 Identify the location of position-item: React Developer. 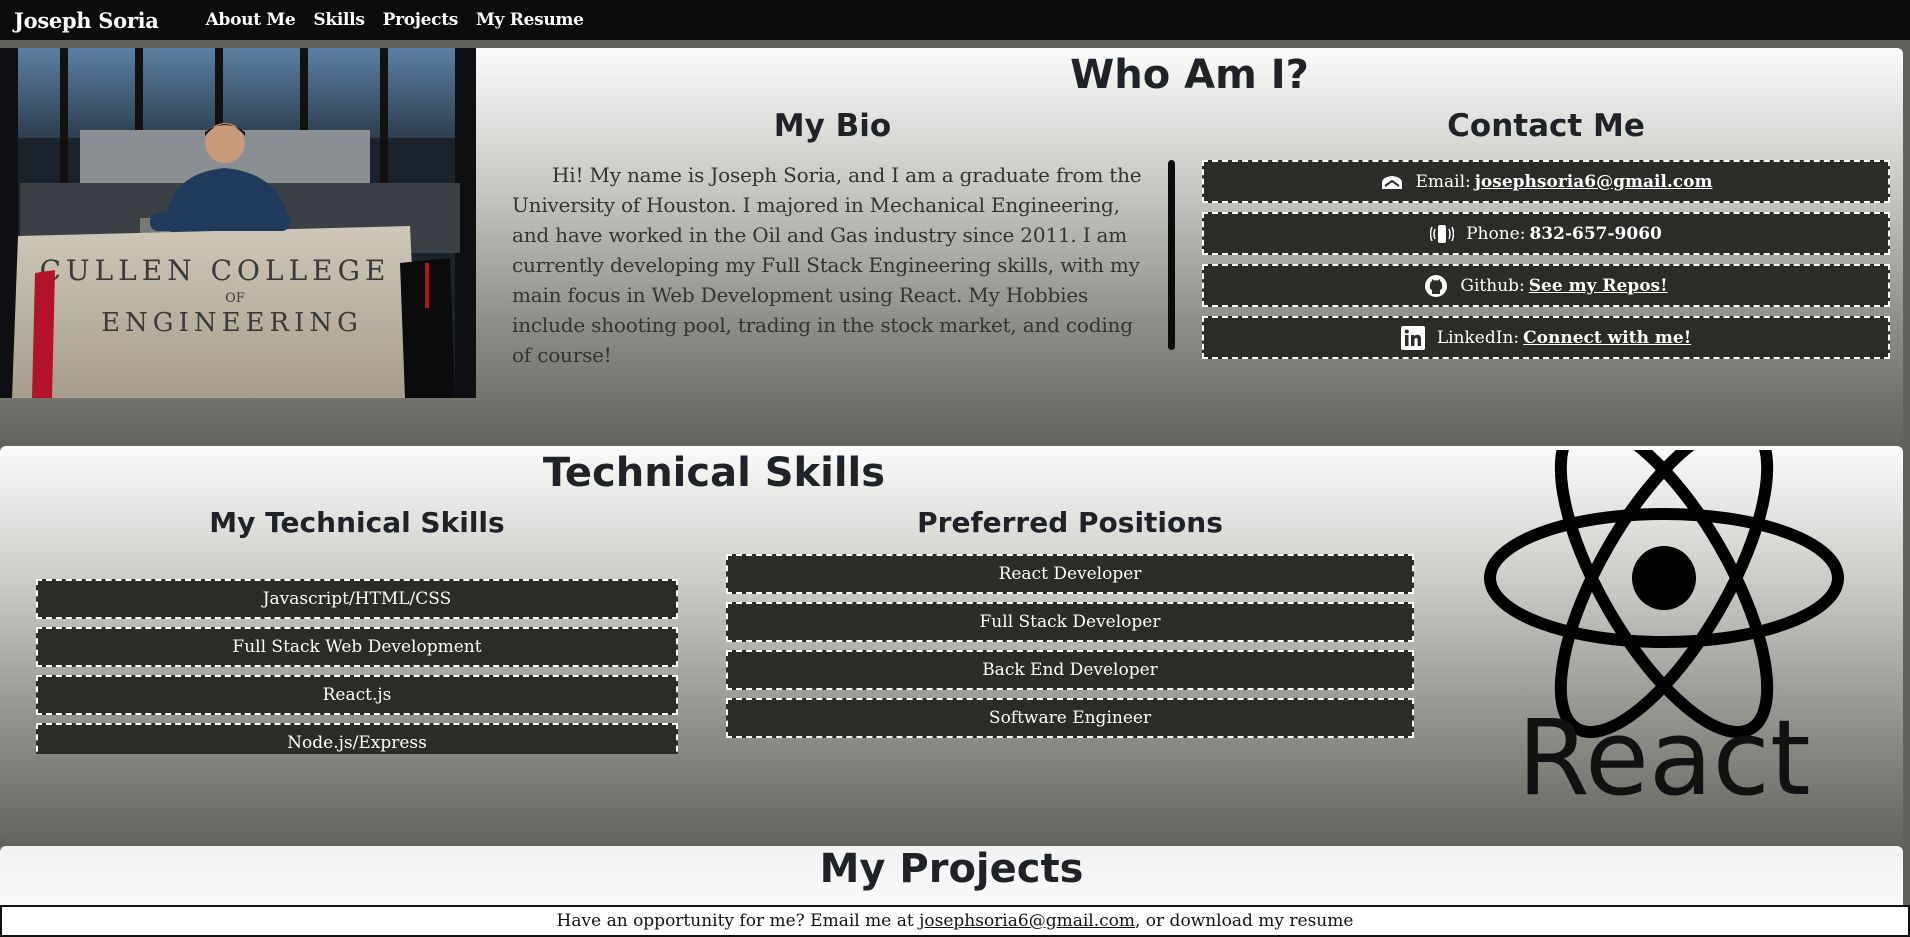
(1070, 574).